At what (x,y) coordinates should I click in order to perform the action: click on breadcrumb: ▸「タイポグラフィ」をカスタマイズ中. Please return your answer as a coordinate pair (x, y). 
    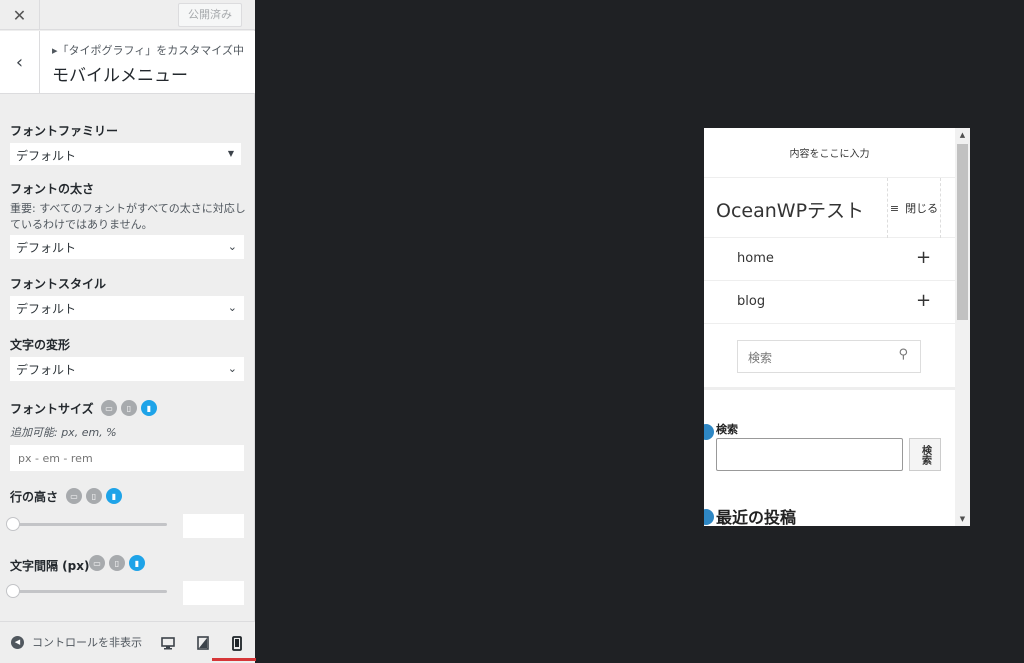
    Looking at the image, I should click on (148, 50).